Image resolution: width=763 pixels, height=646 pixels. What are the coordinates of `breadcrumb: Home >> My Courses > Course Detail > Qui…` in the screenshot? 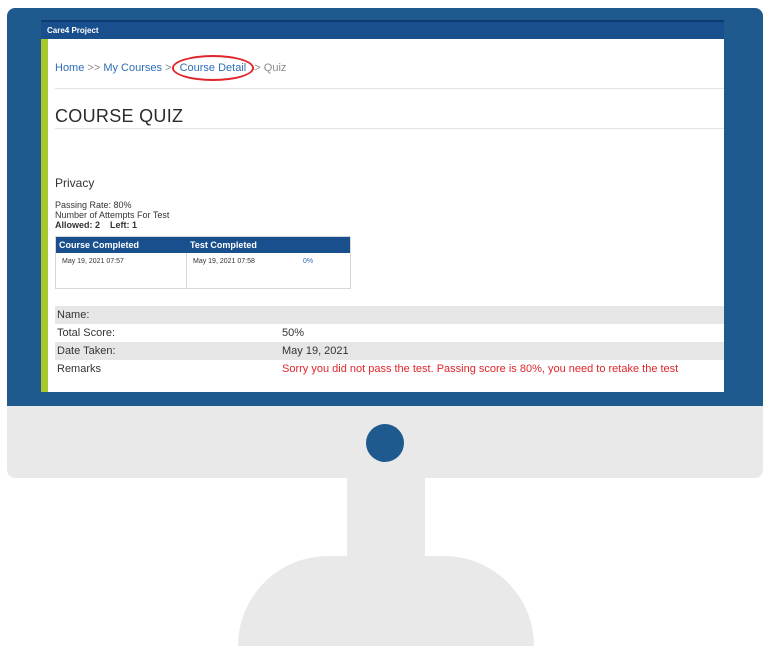 It's located at (171, 68).